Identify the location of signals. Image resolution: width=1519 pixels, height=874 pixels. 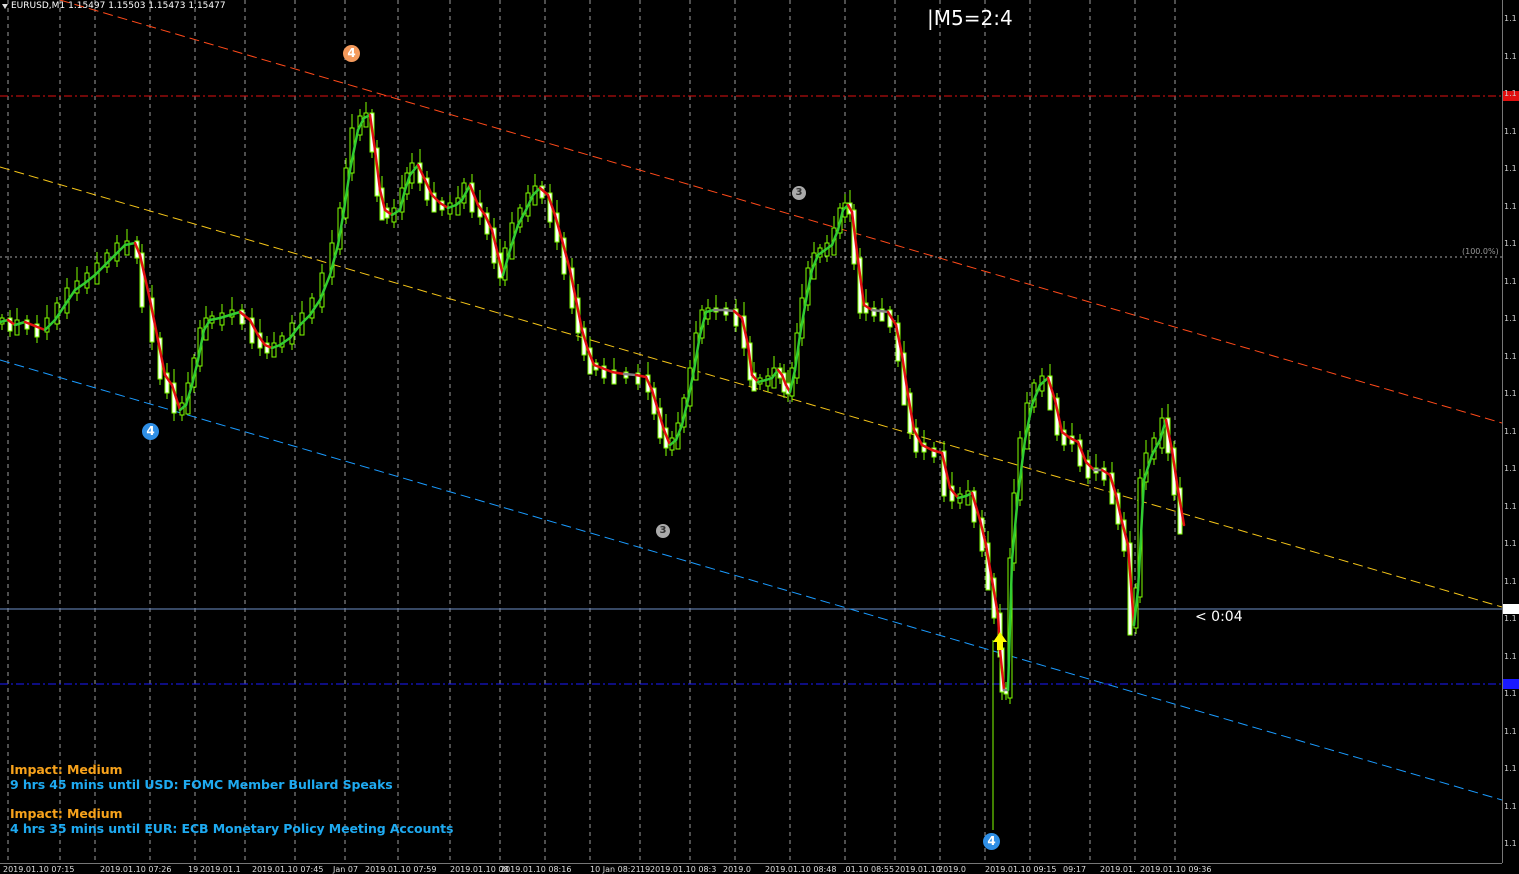
(1000, 641).